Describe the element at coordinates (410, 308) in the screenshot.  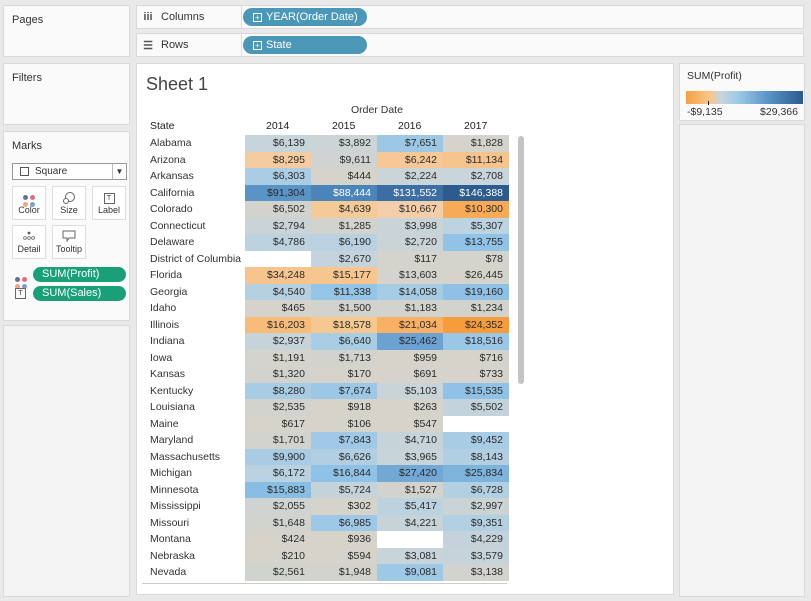
I see `heatmap-cell: $1,183` at that location.